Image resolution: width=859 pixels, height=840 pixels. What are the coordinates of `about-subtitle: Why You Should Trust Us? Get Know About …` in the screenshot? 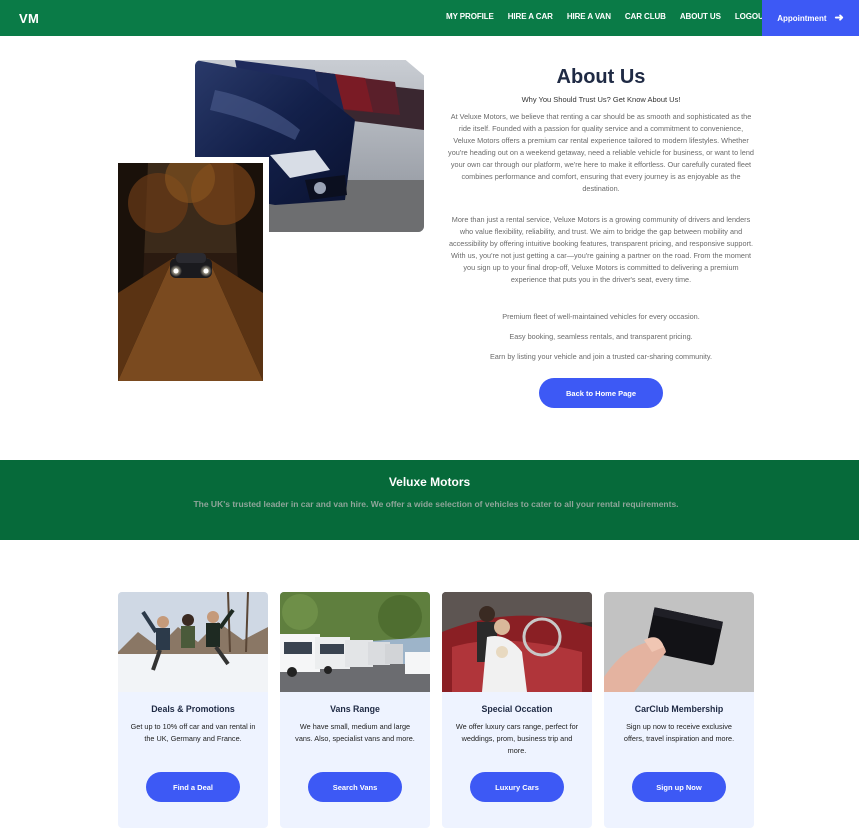 It's located at (601, 99).